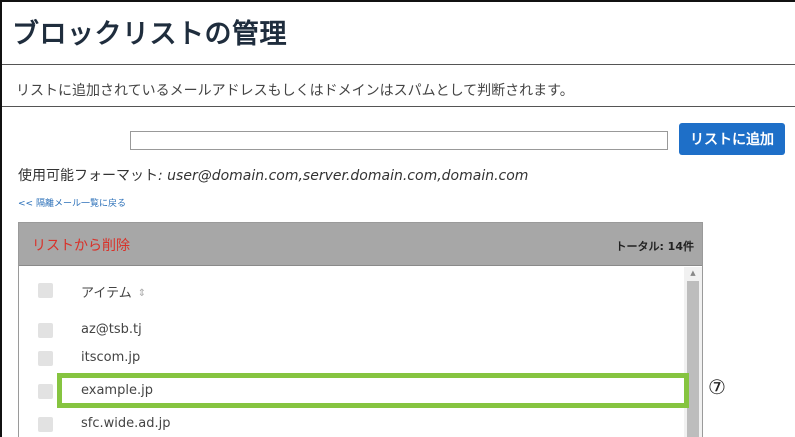 The height and width of the screenshot is (437, 795). I want to click on delete-from-list-button: リストから削除, so click(81, 245).